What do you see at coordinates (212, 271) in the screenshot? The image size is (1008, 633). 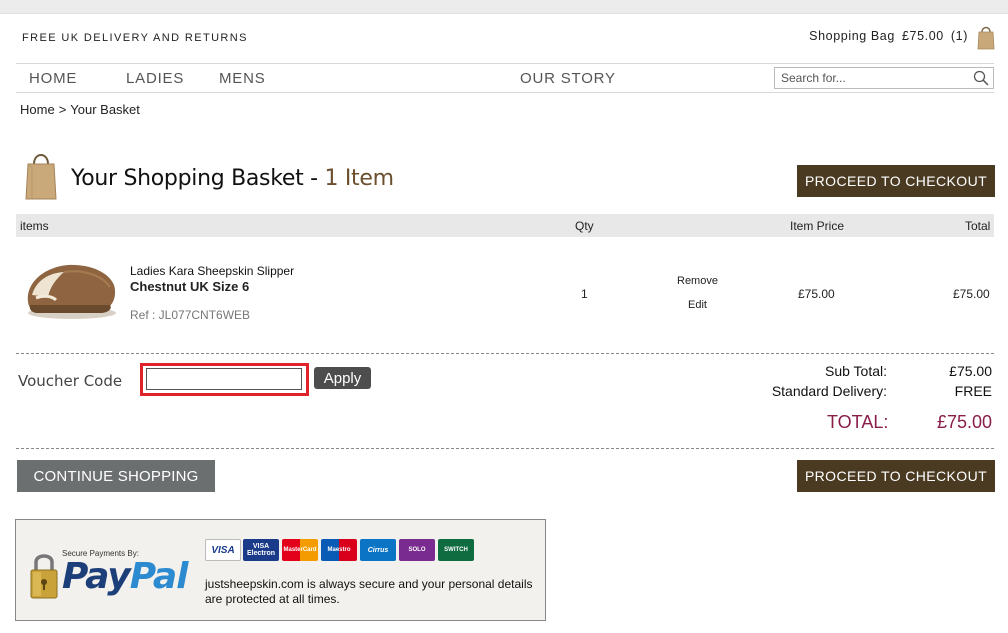 I see `product-name: Ladies Kara Sheepskin Slipper` at bounding box center [212, 271].